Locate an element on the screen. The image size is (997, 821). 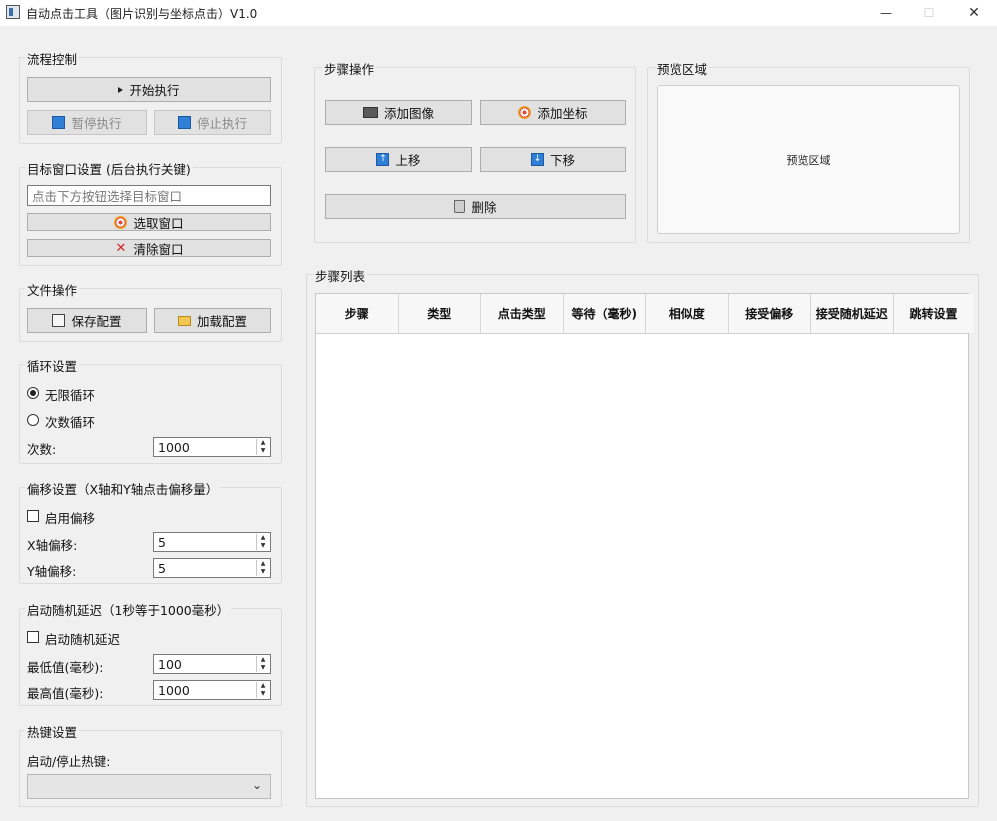
save-disk-icon is located at coordinates (59, 320).